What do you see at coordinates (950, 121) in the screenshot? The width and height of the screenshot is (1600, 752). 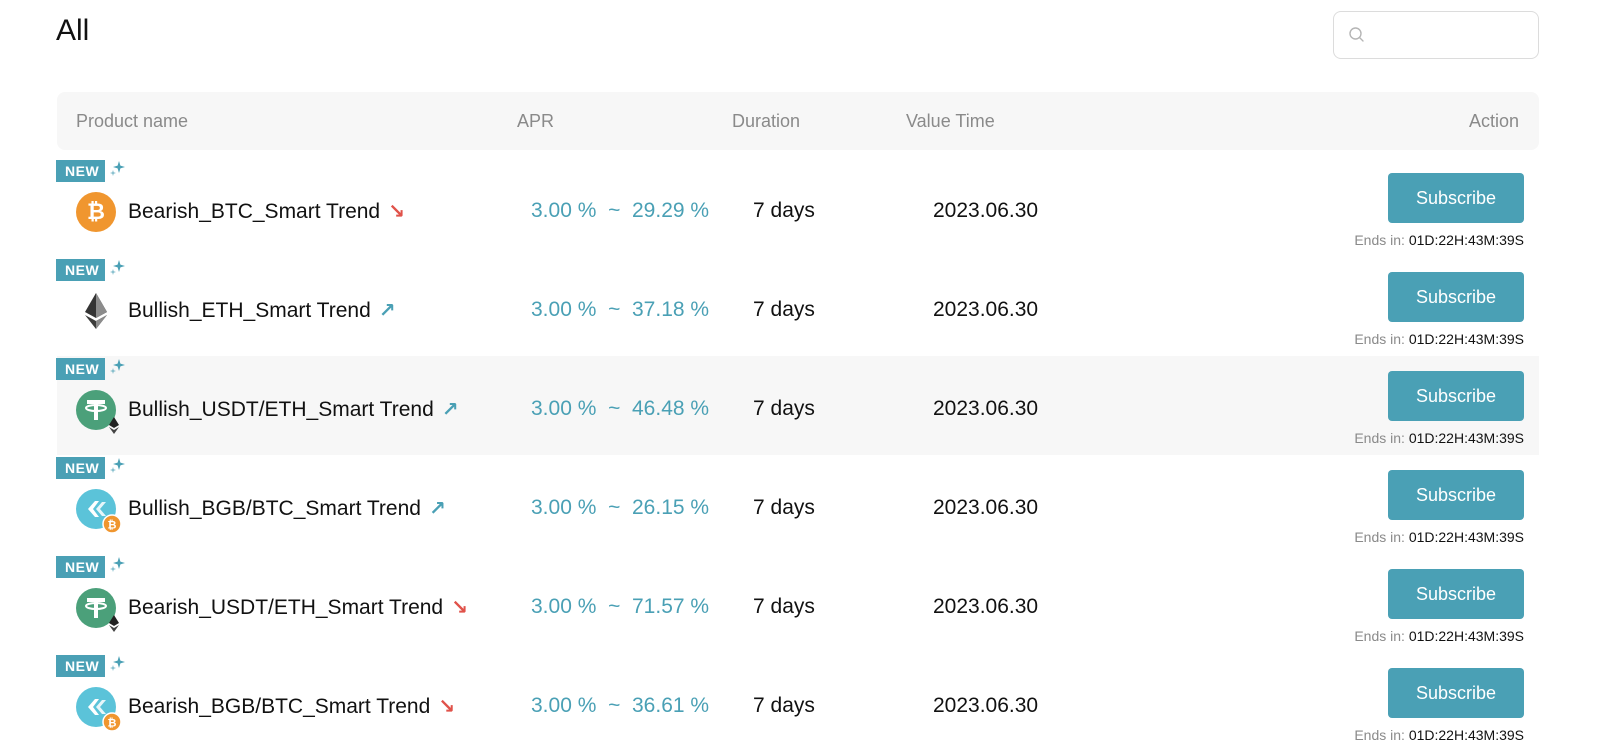 I see `header-value-time: Value Time` at bounding box center [950, 121].